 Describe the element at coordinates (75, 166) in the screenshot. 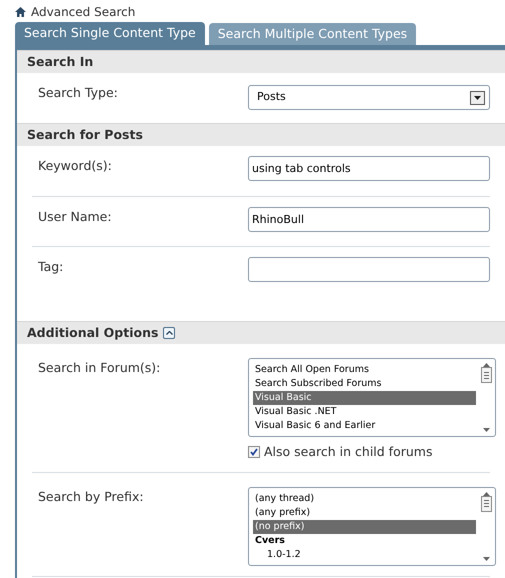

I see `field-label: Keyword(s):` at that location.